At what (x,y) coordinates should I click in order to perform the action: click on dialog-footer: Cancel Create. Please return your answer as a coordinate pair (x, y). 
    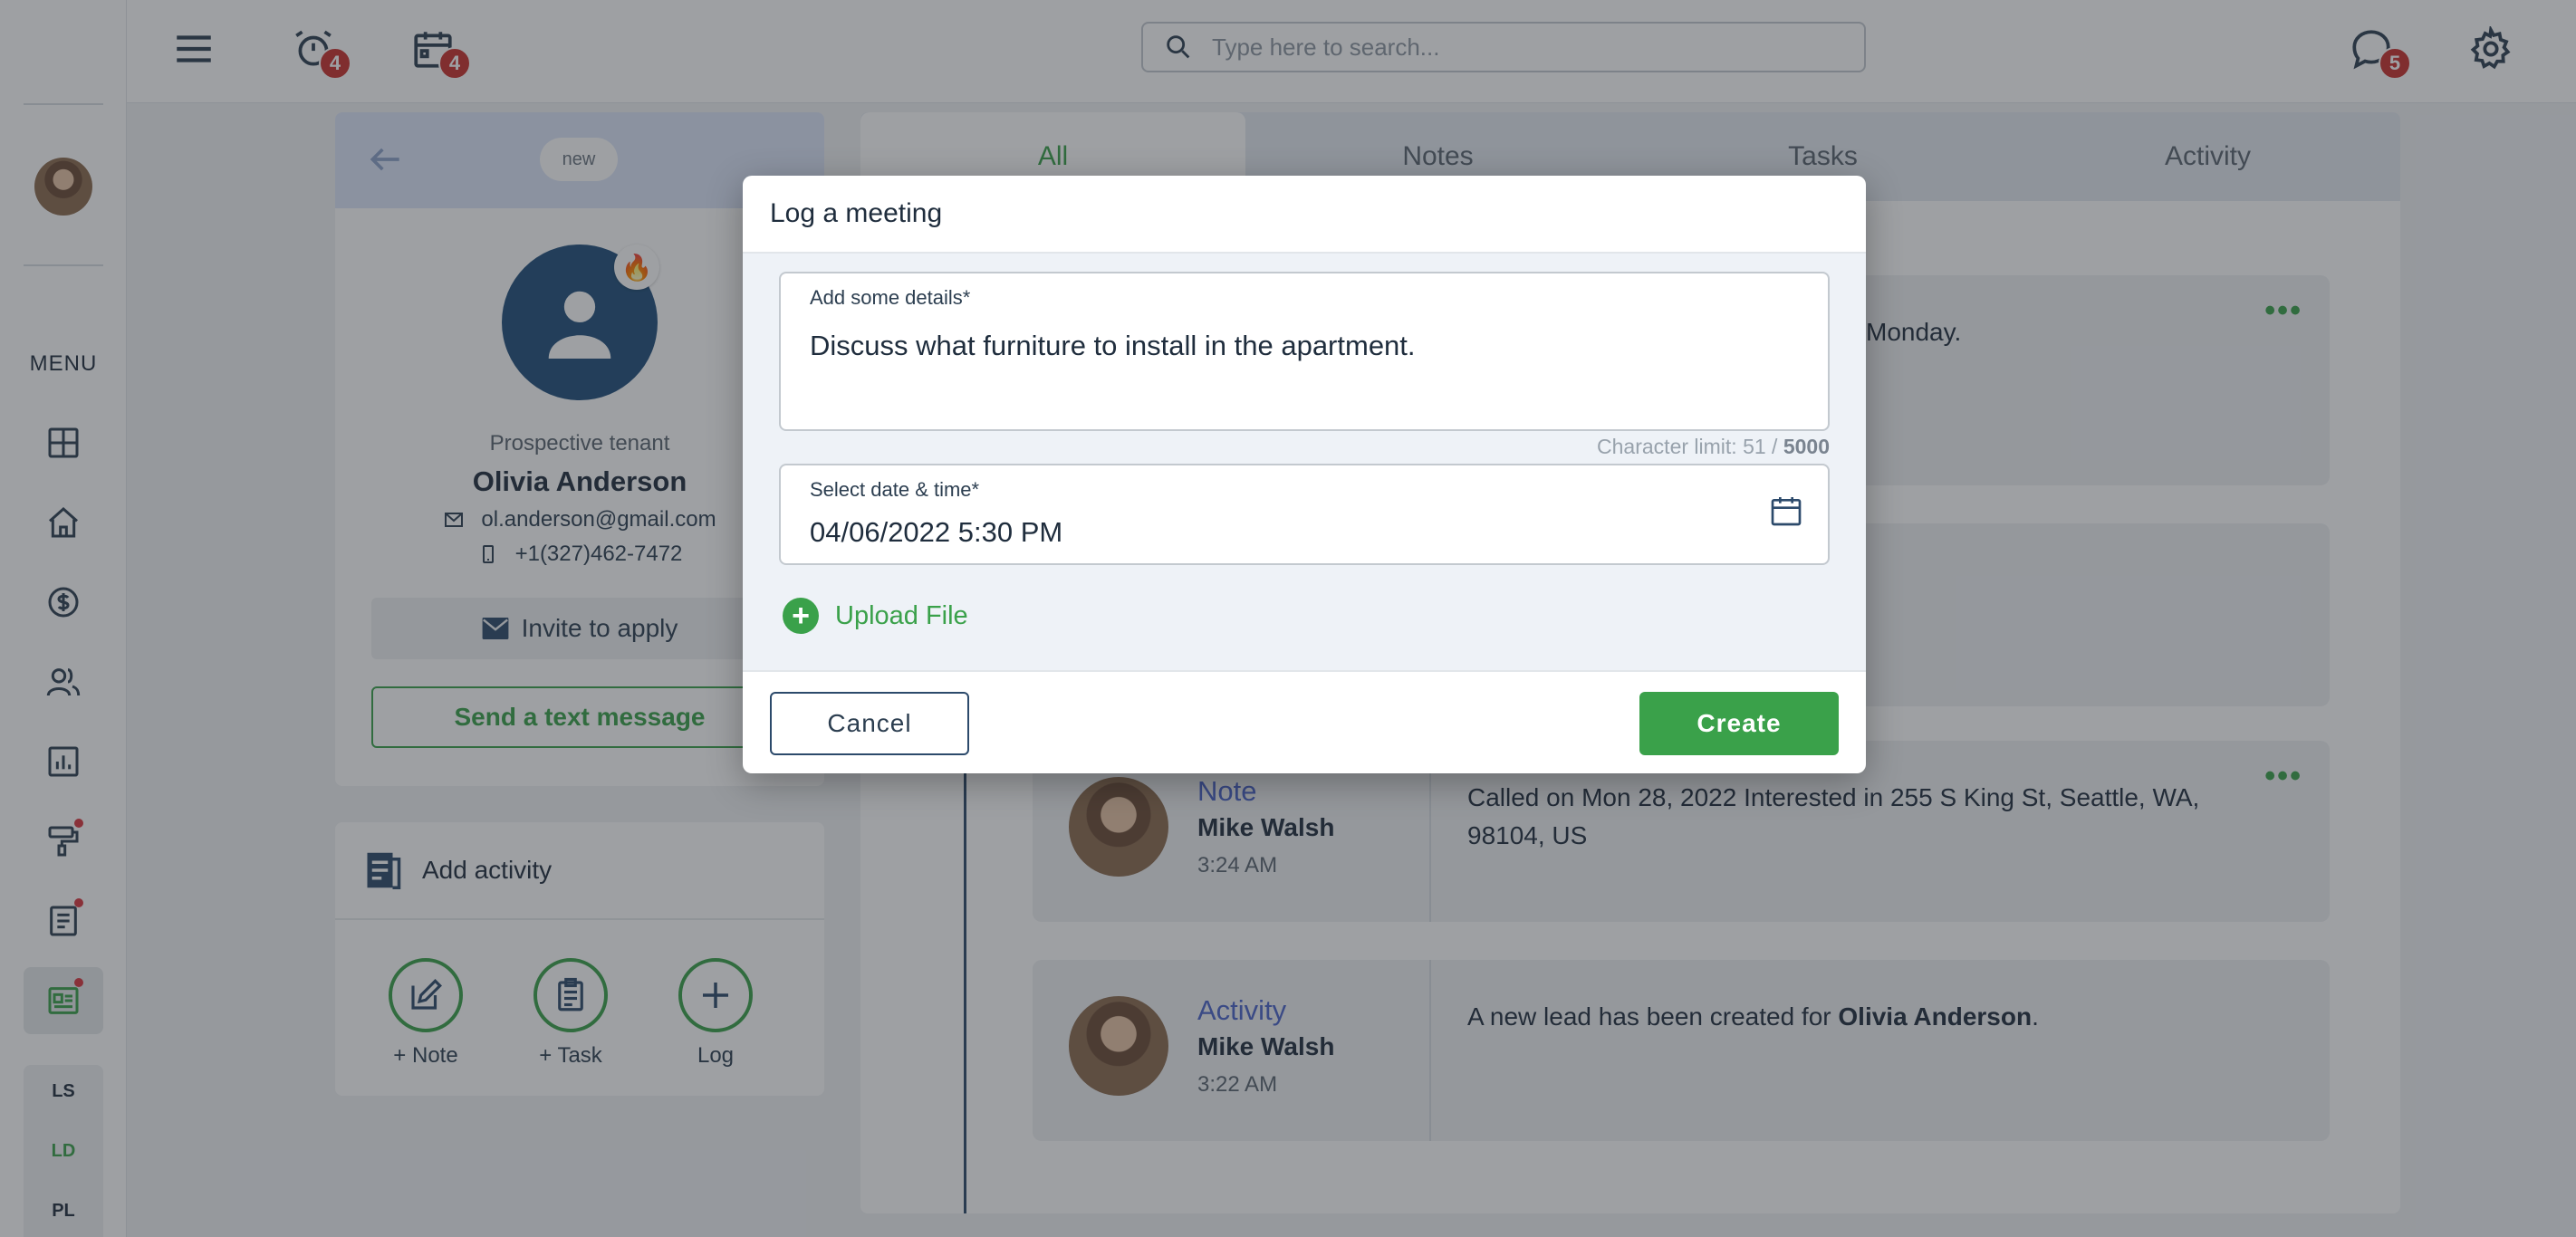
    Looking at the image, I should click on (1304, 722).